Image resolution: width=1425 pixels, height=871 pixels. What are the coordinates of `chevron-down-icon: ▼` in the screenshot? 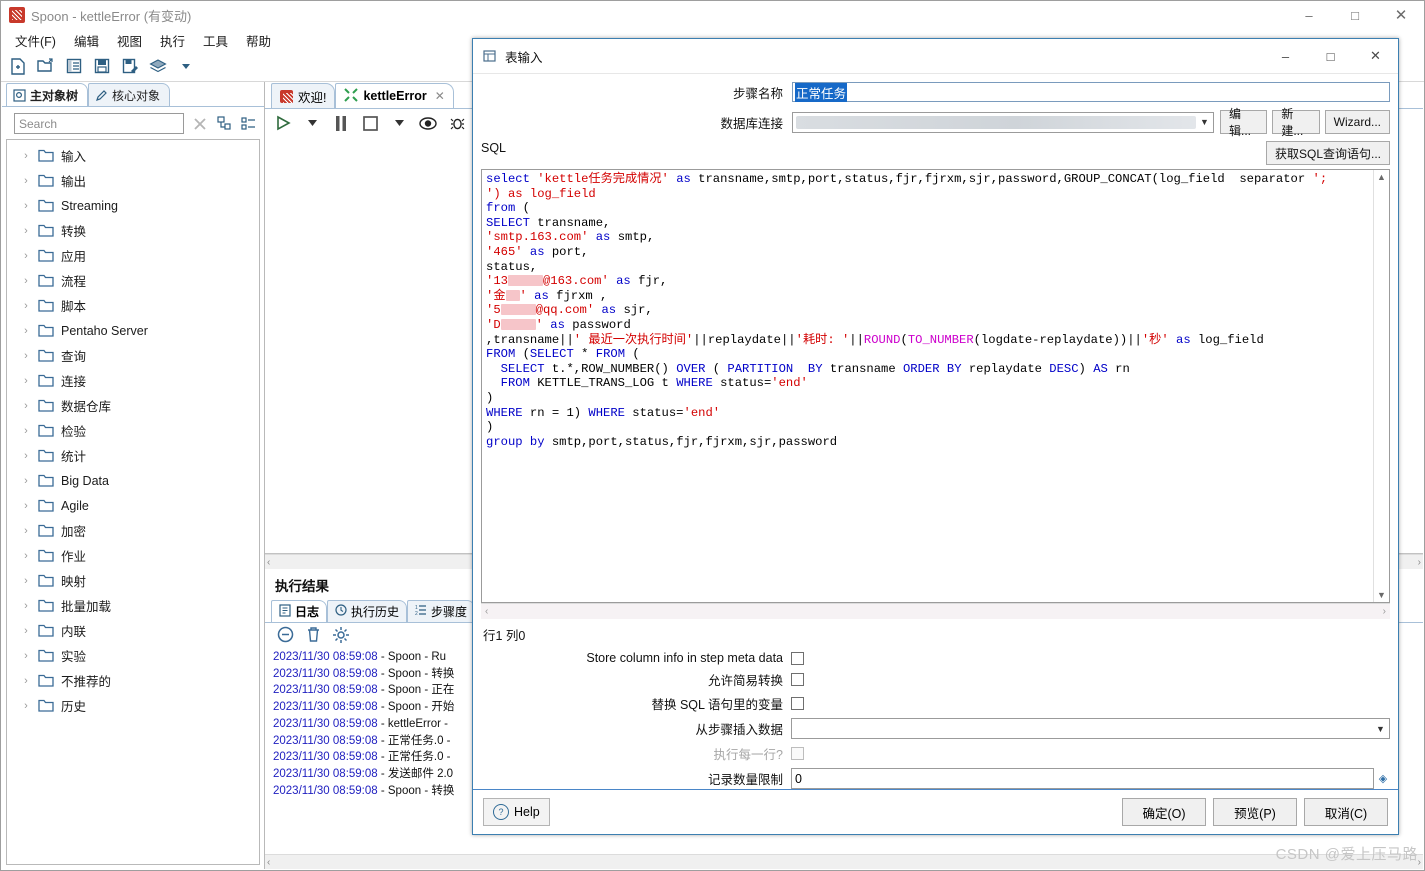 It's located at (1204, 122).